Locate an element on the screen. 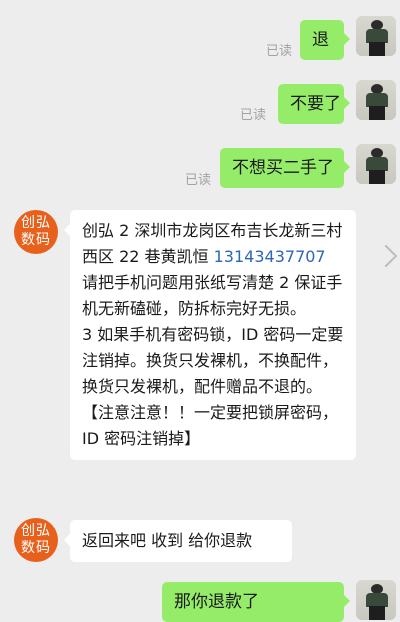  chevron-right-icon is located at coordinates (386, 256).